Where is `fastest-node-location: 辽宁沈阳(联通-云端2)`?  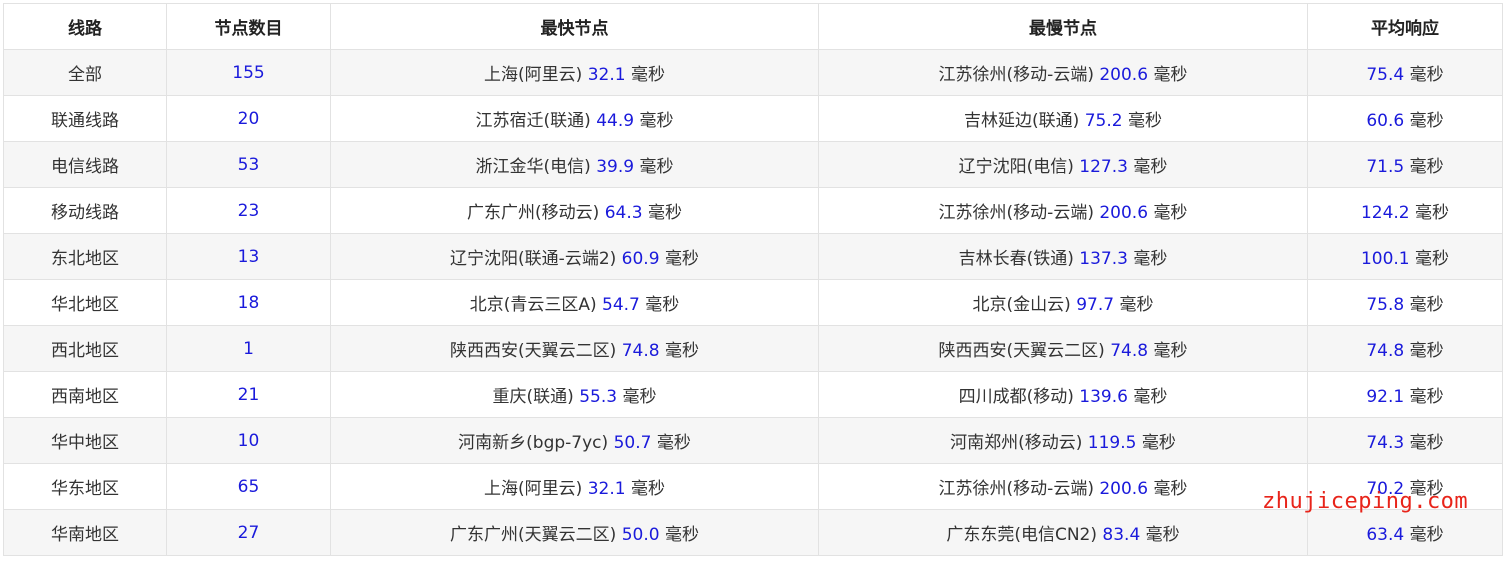
fastest-node-location: 辽宁沈阳(联通-云端2) is located at coordinates (533, 259).